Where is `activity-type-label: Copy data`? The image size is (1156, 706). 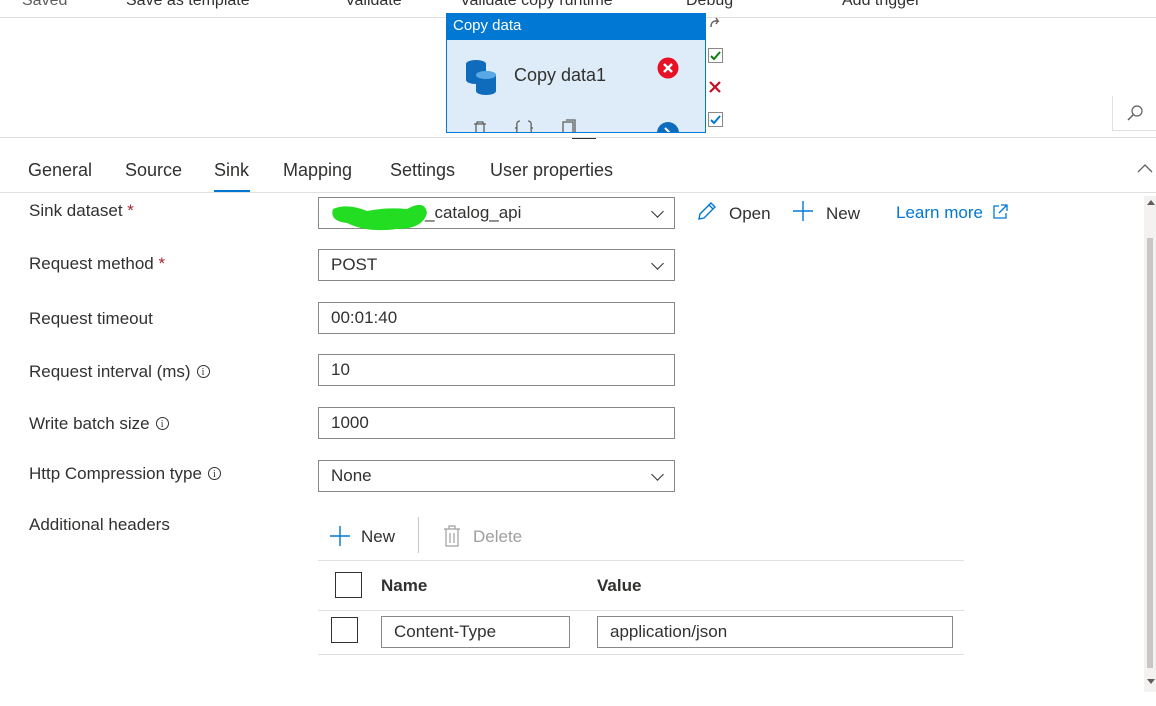
activity-type-label: Copy data is located at coordinates (576, 27).